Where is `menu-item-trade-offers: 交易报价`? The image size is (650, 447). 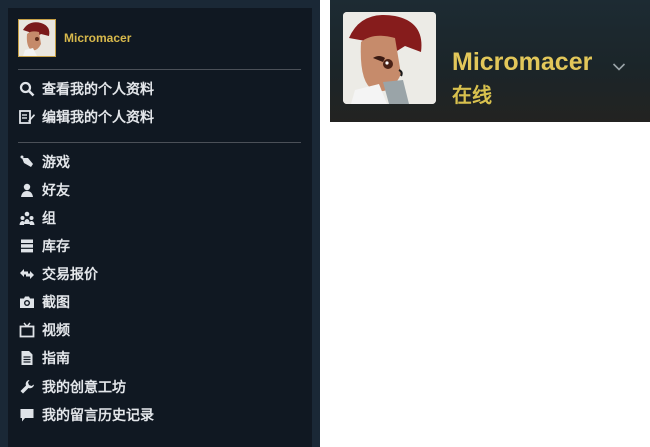 menu-item-trade-offers: 交易报价 is located at coordinates (58, 274).